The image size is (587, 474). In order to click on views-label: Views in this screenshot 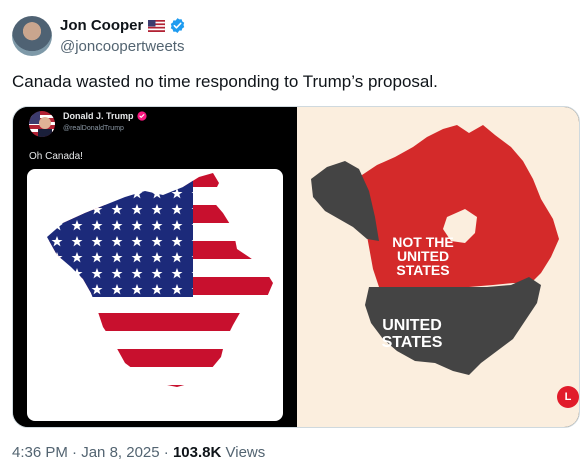, I will do `click(243, 452)`.